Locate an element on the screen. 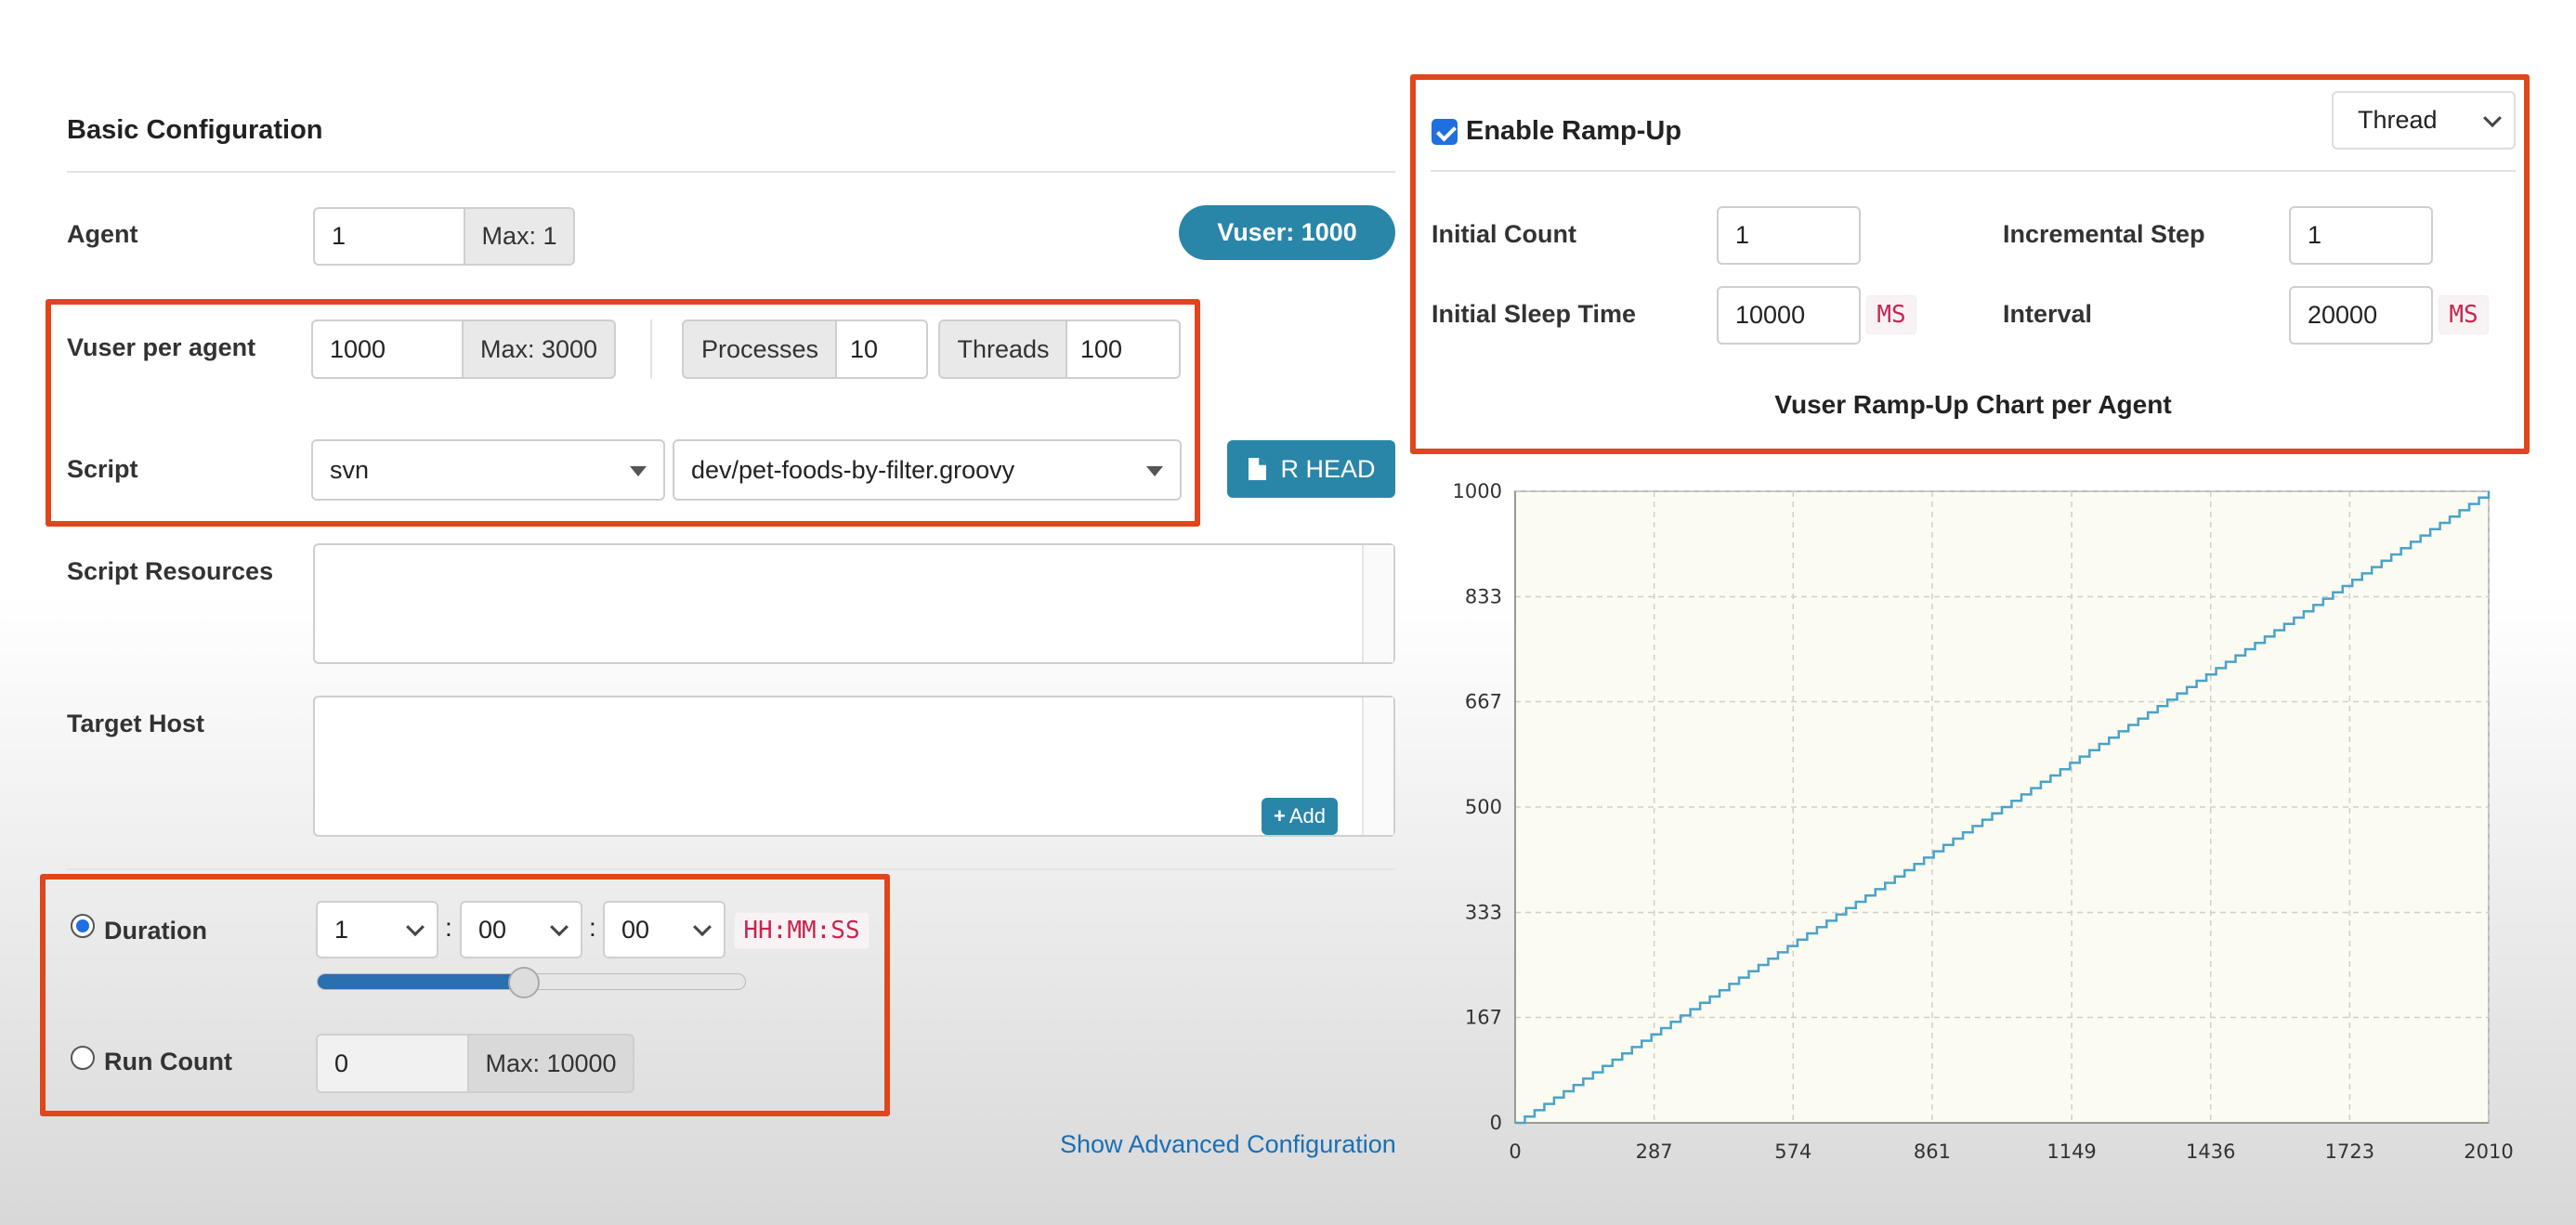 This screenshot has height=1225, width=2576. target-host-textarea is located at coordinates (854, 766).